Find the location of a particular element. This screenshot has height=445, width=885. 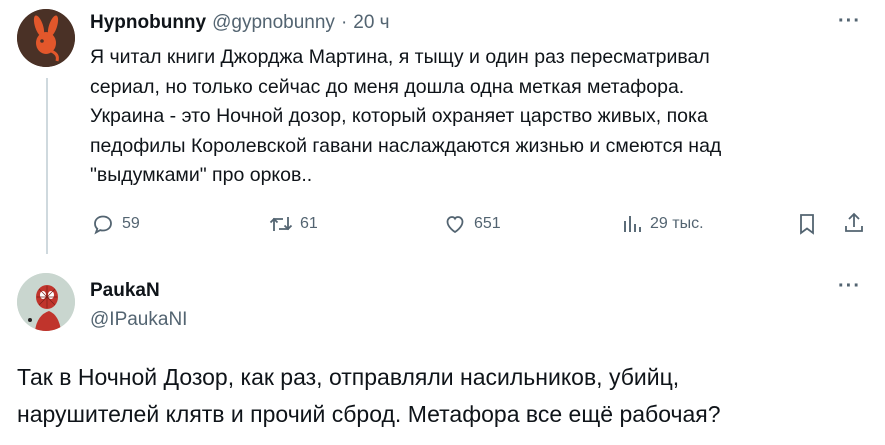

author-name: Hypnobunny is located at coordinates (148, 23).